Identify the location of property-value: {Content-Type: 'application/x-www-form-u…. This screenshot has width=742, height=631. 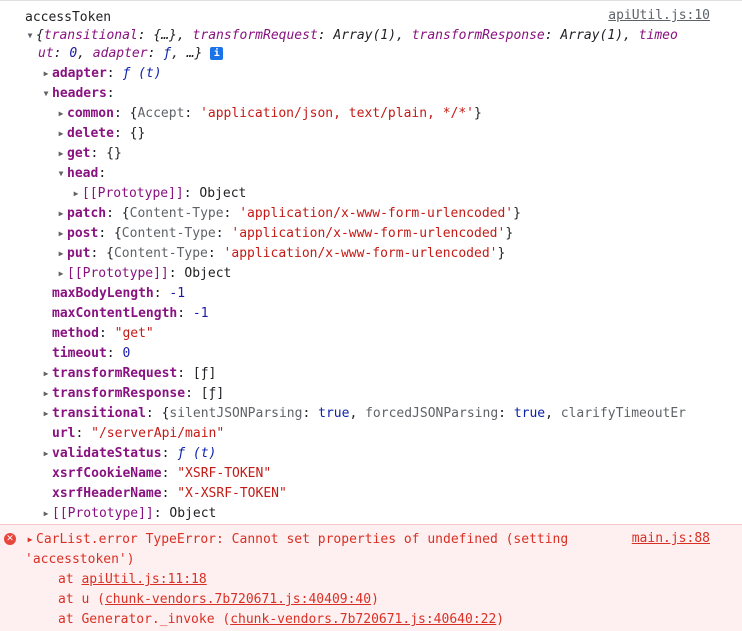
(321, 214).